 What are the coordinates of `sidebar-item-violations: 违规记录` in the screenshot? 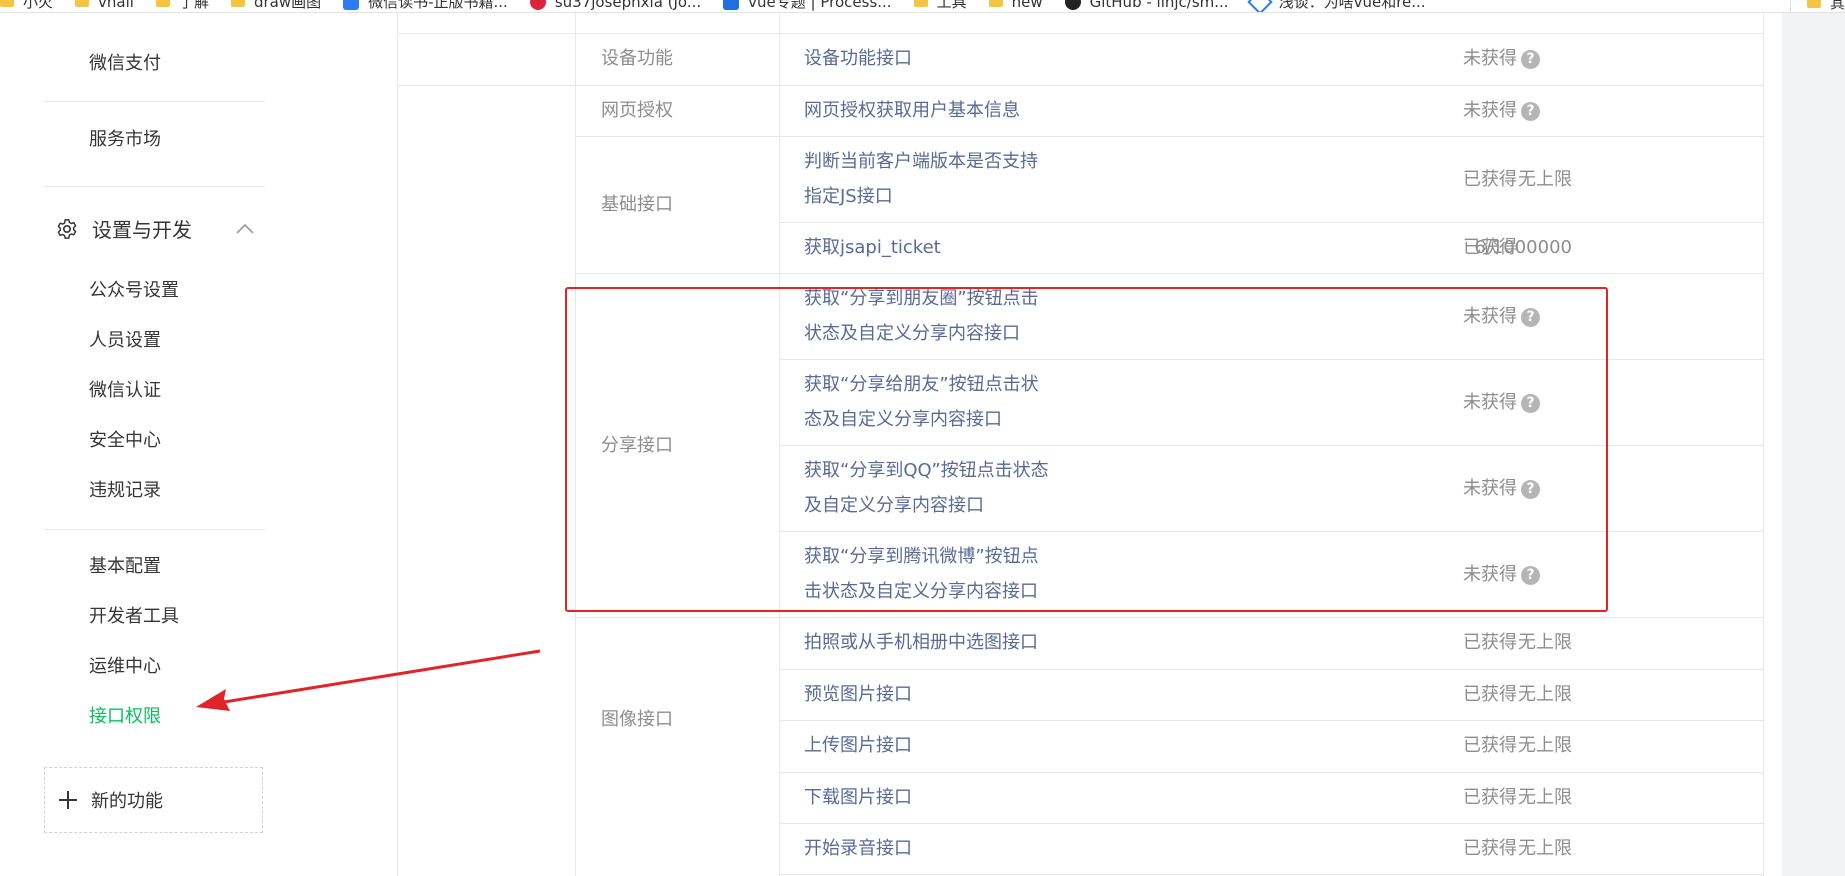 It's located at (125, 491).